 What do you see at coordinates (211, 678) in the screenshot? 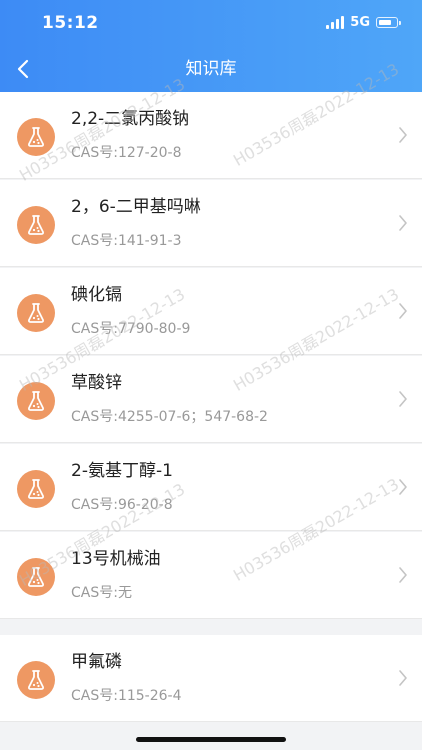
I see `list-item: 甲氟磷 CAS号:115-26-4` at bounding box center [211, 678].